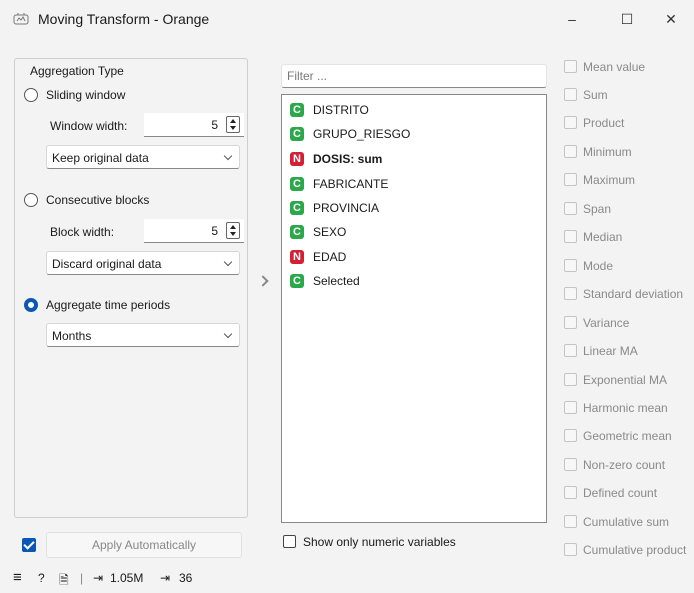  What do you see at coordinates (351, 184) in the screenshot?
I see `variable-label: FABRICANTE` at bounding box center [351, 184].